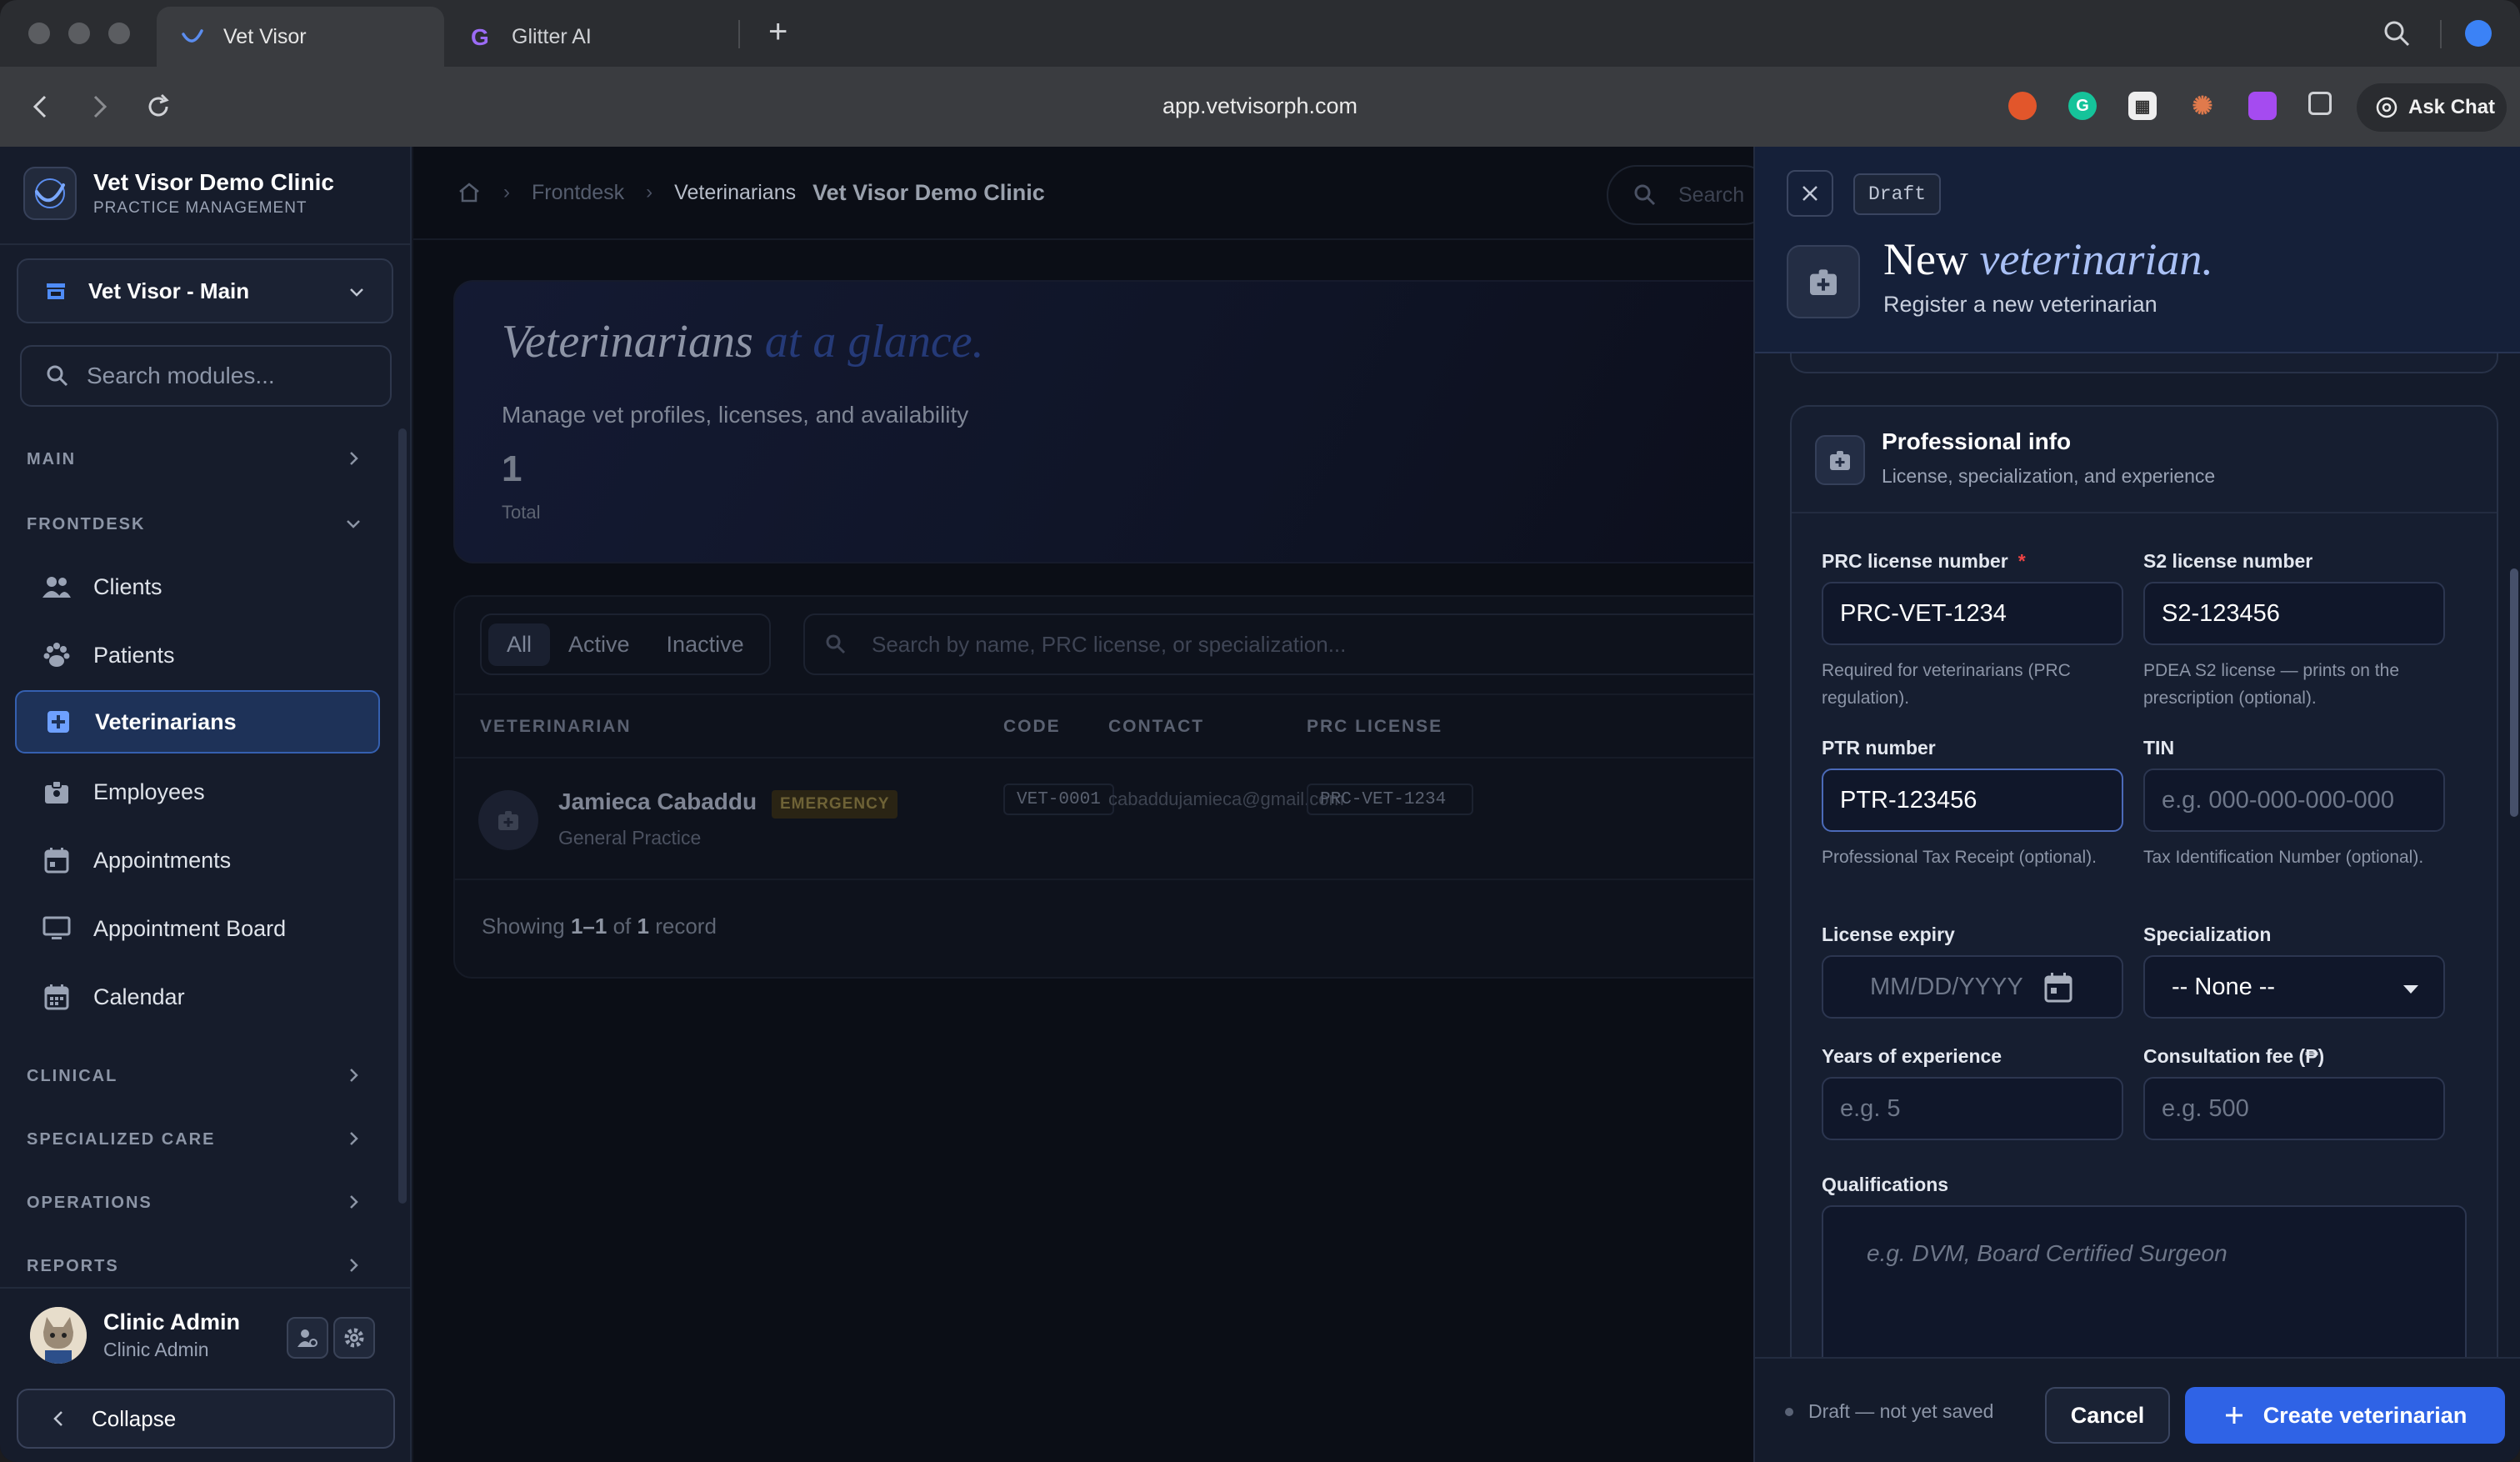 The image size is (2520, 1462). What do you see at coordinates (643, 926) in the screenshot?
I see `showing-total: 1` at bounding box center [643, 926].